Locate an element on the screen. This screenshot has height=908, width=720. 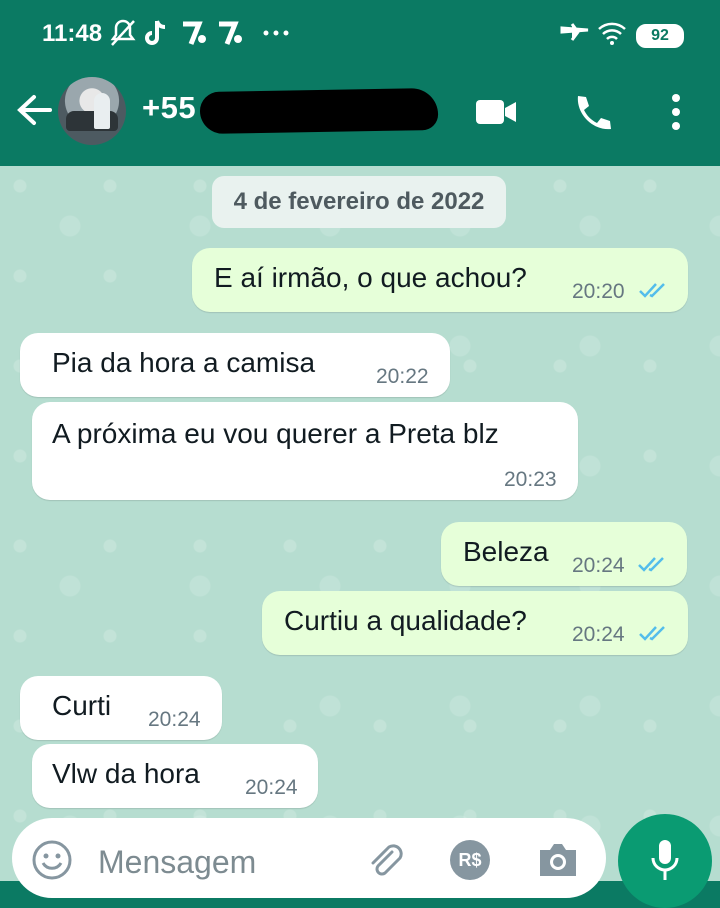
mute-notifications-icon is located at coordinates (123, 36).